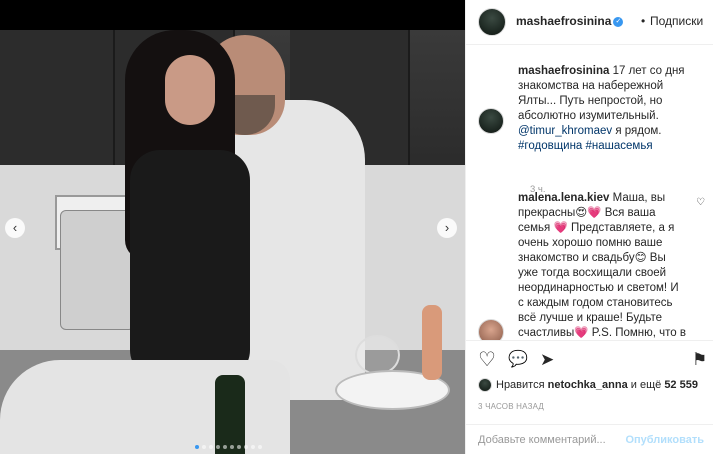 Image resolution: width=713 pixels, height=454 pixels. I want to click on top-bar, so click(232, 15).